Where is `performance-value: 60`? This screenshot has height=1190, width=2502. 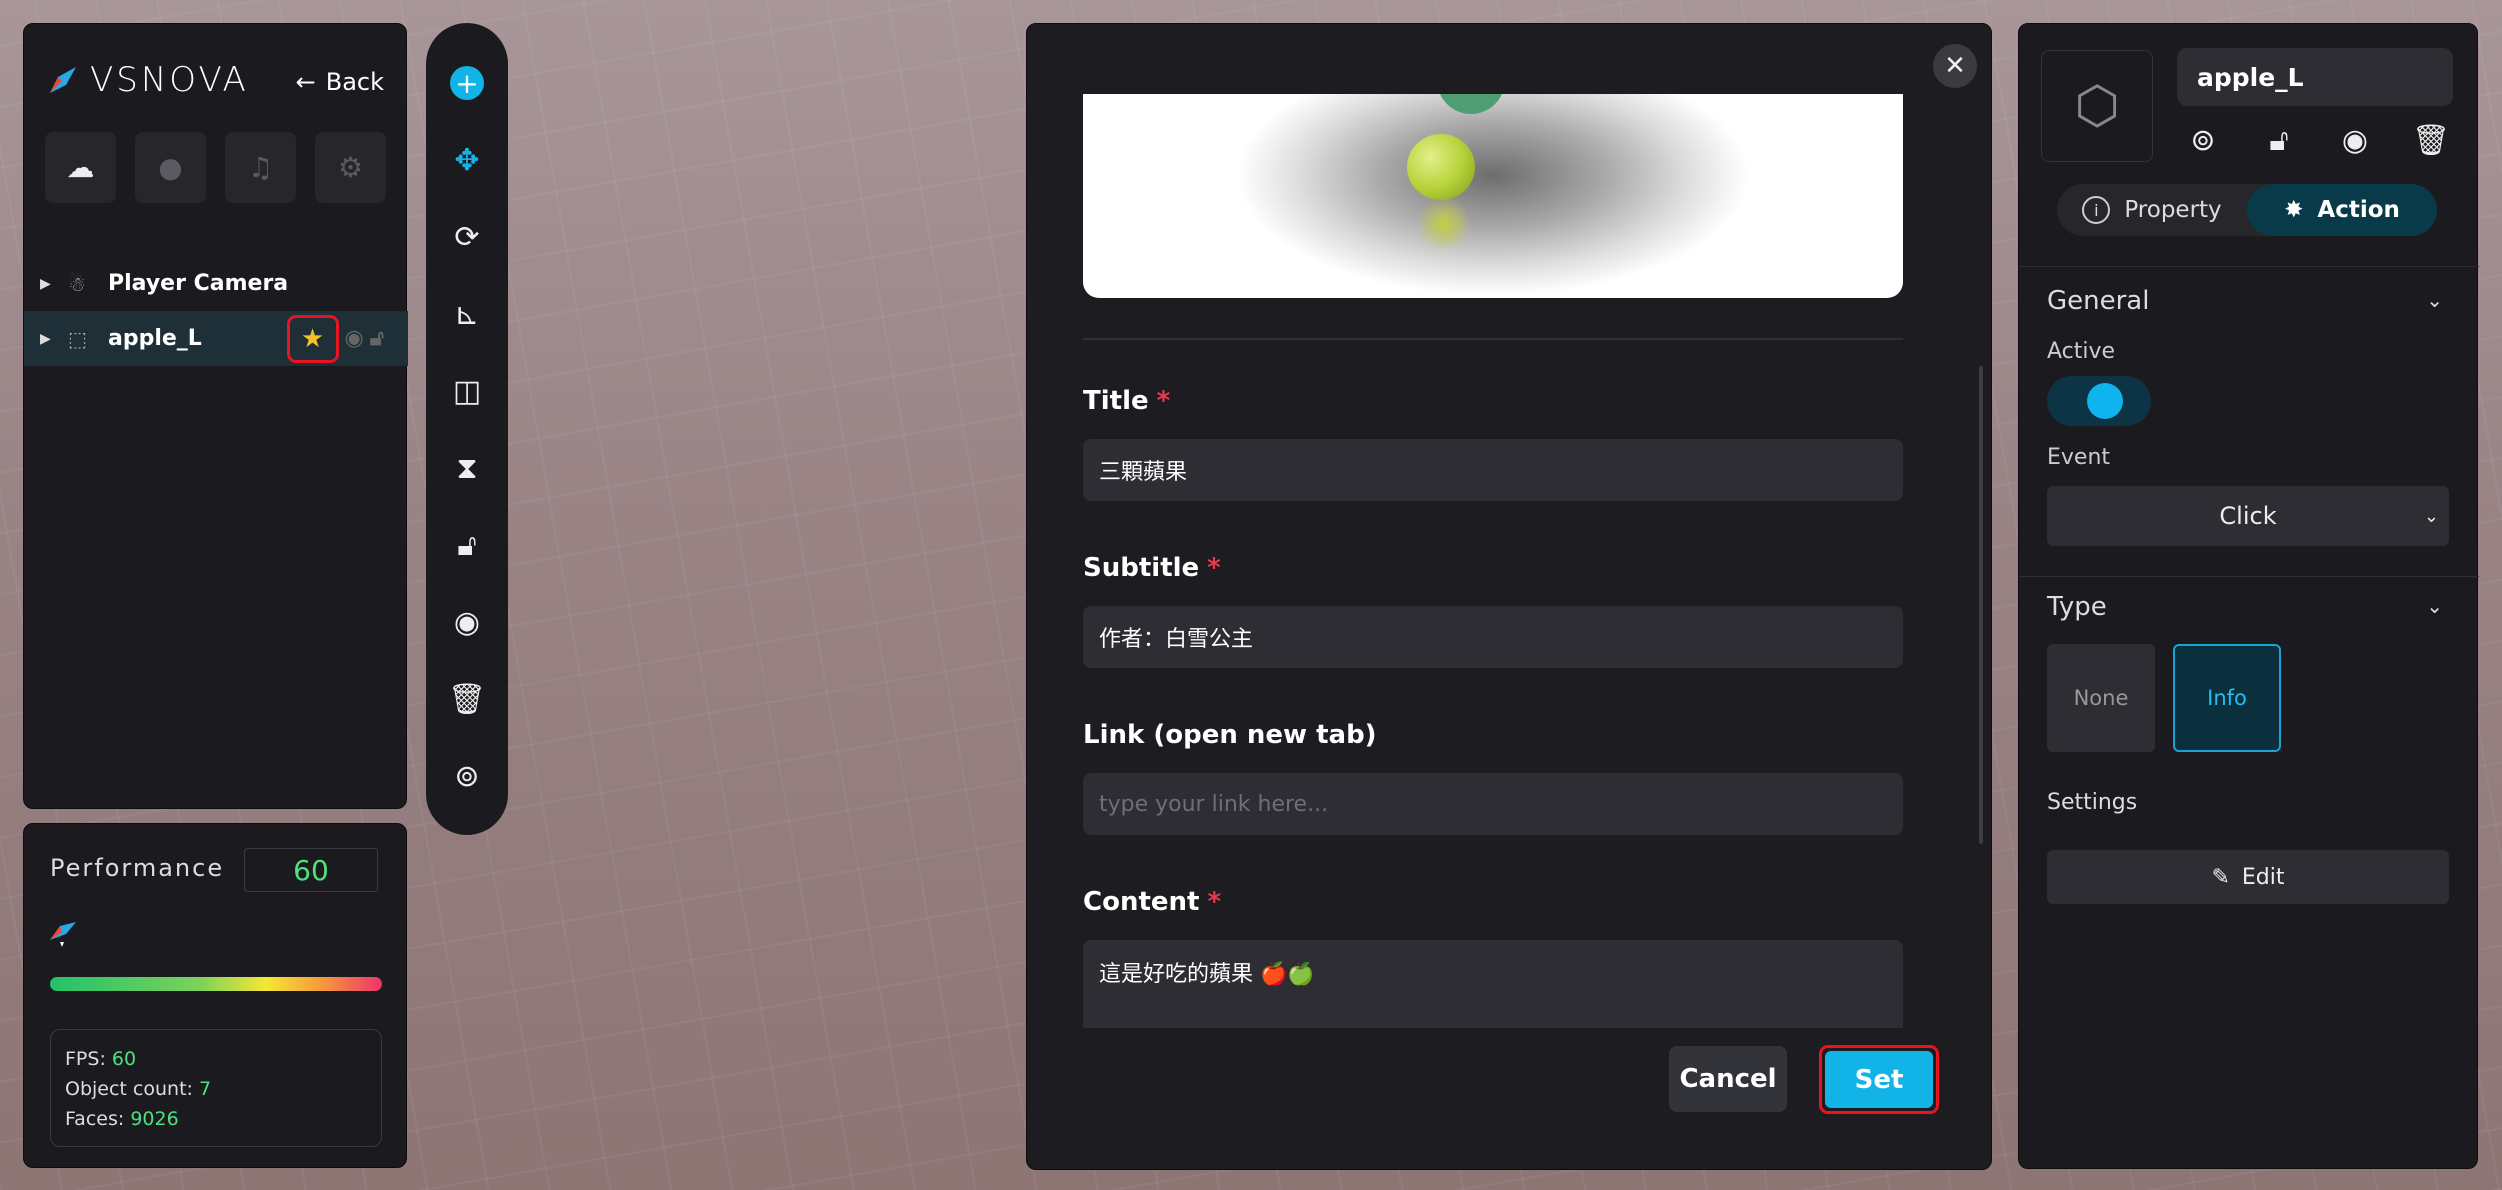 performance-value: 60 is located at coordinates (311, 870).